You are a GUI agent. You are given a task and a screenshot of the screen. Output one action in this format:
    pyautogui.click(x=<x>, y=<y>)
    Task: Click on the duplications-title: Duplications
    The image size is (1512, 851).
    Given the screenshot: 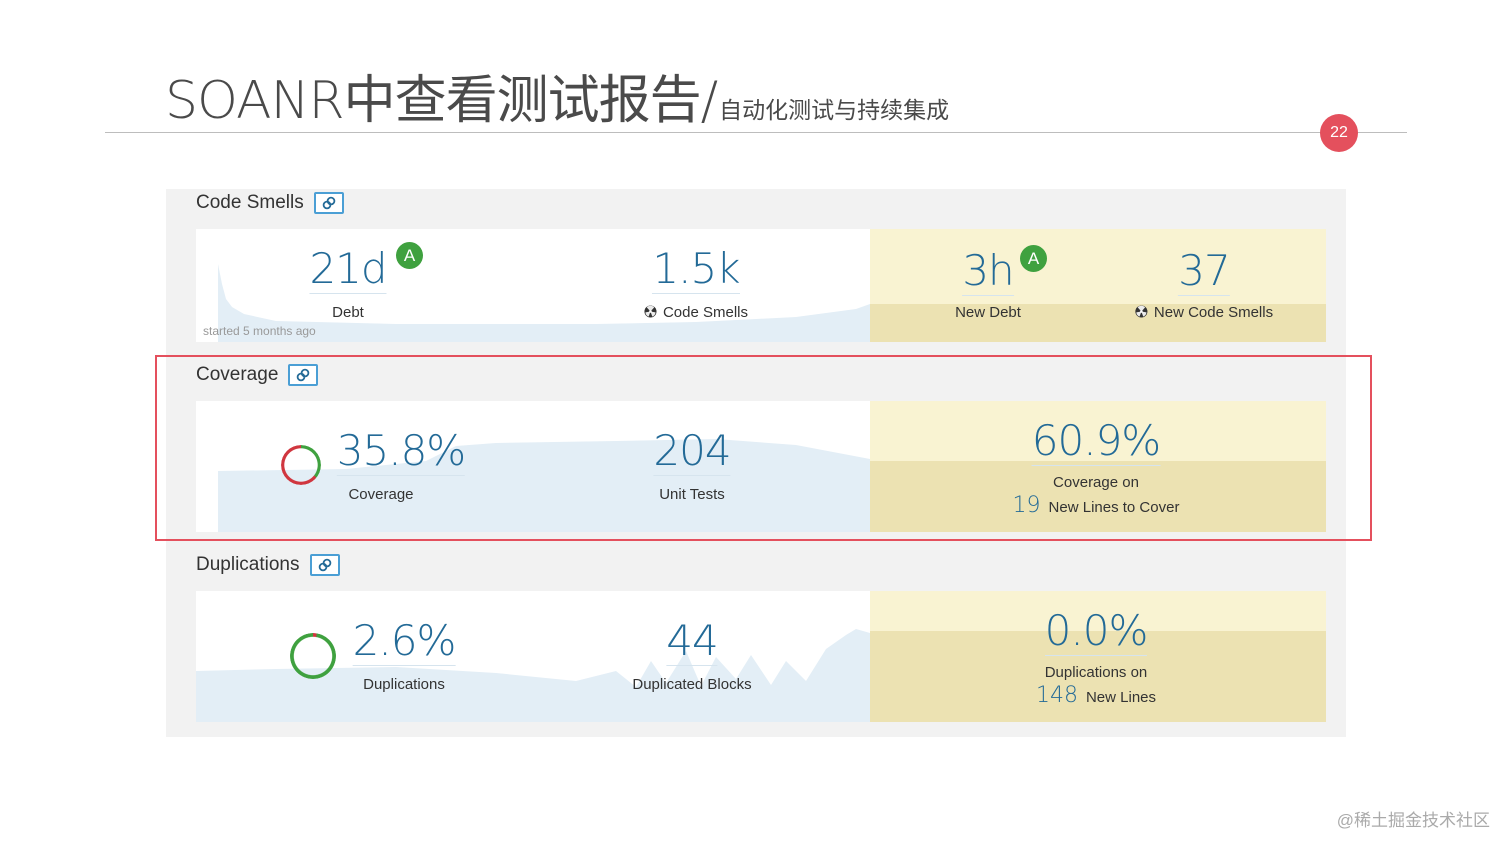 What is the action you would take?
    pyautogui.click(x=248, y=564)
    